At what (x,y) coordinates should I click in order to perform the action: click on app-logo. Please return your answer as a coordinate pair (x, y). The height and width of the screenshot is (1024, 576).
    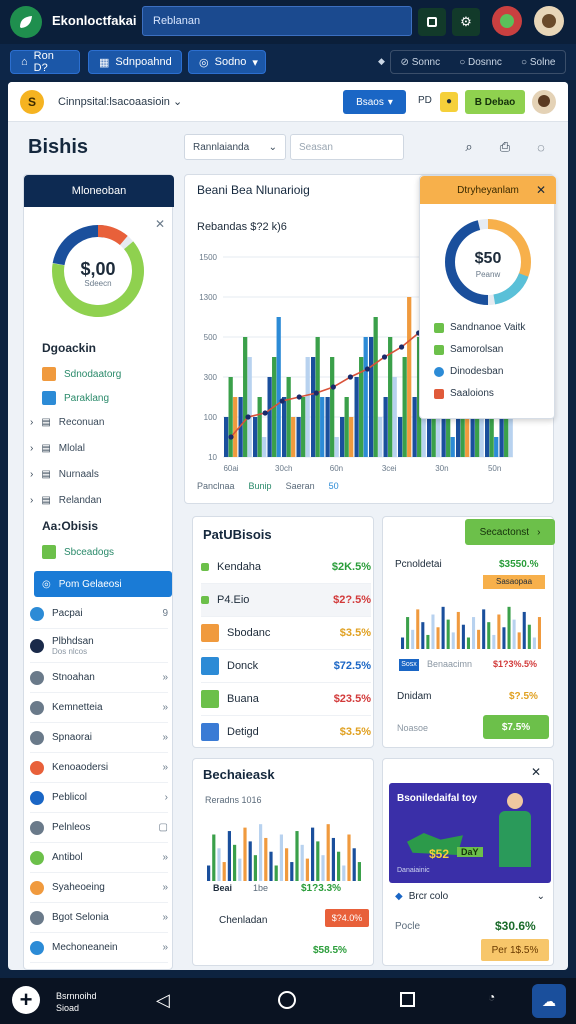
    Looking at the image, I should click on (26, 22).